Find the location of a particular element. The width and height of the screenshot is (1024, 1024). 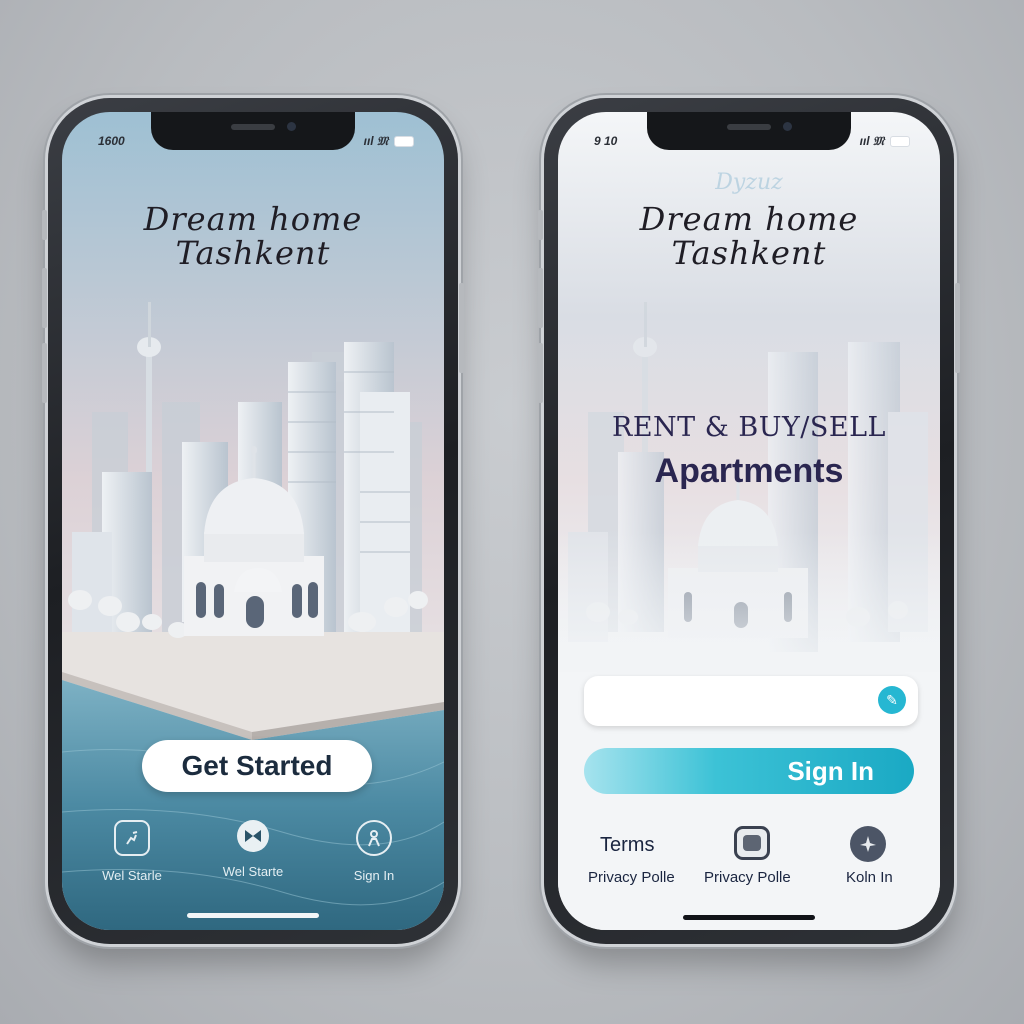

chat-icon: ✎ is located at coordinates (892, 700).